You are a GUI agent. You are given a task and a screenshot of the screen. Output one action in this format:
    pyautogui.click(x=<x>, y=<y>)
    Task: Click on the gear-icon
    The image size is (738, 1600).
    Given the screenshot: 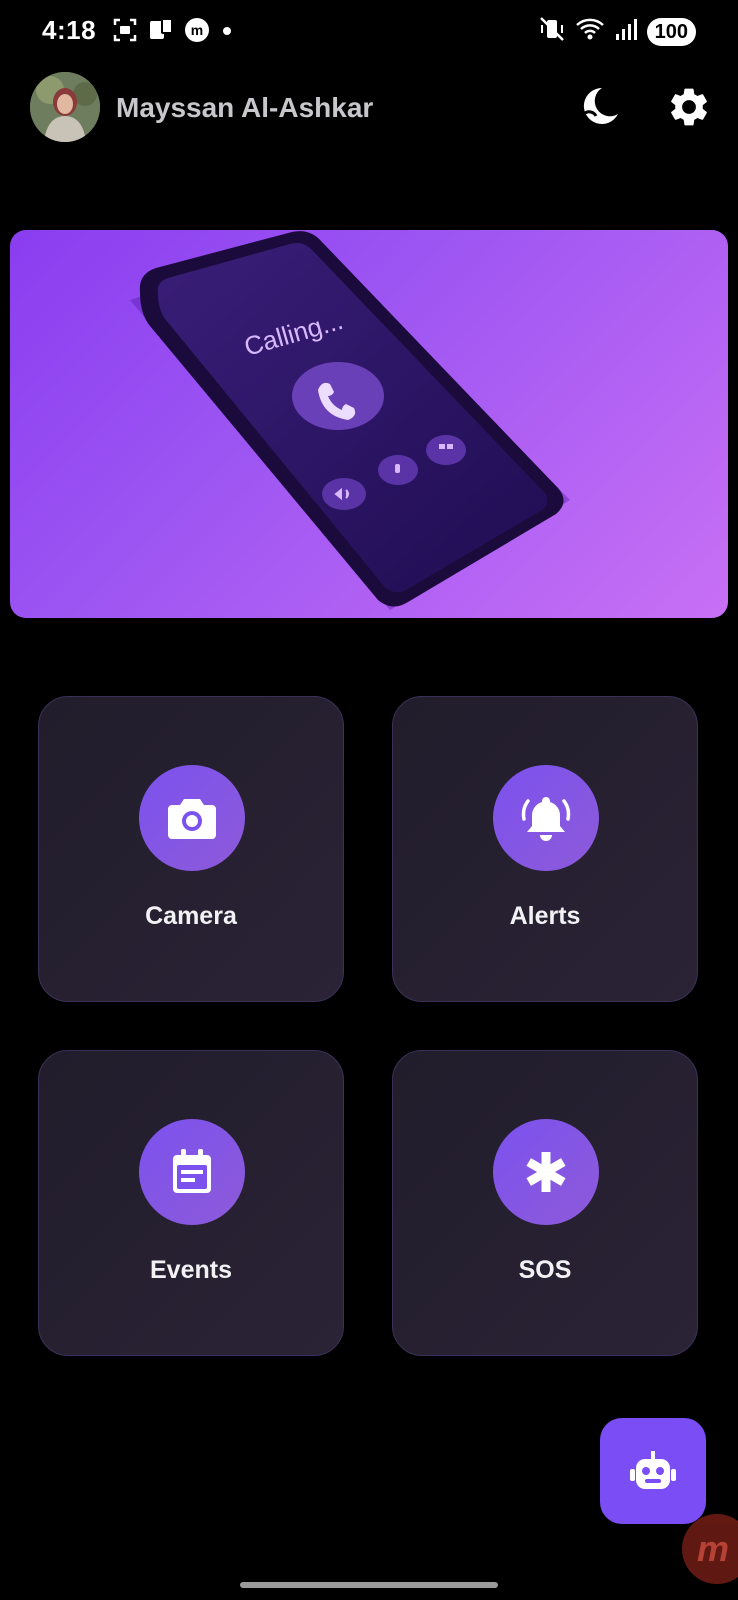 What is the action you would take?
    pyautogui.click(x=689, y=107)
    